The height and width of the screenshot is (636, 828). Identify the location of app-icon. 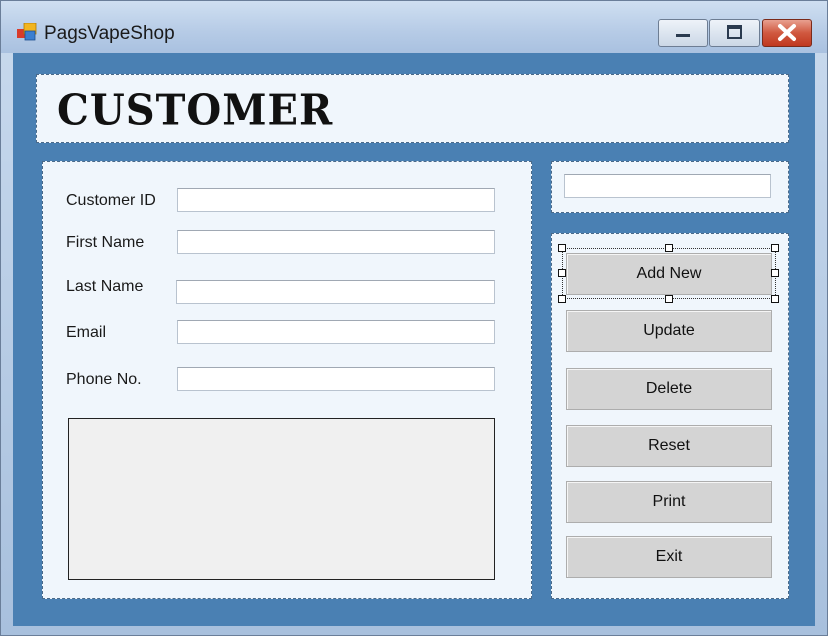
(27, 32).